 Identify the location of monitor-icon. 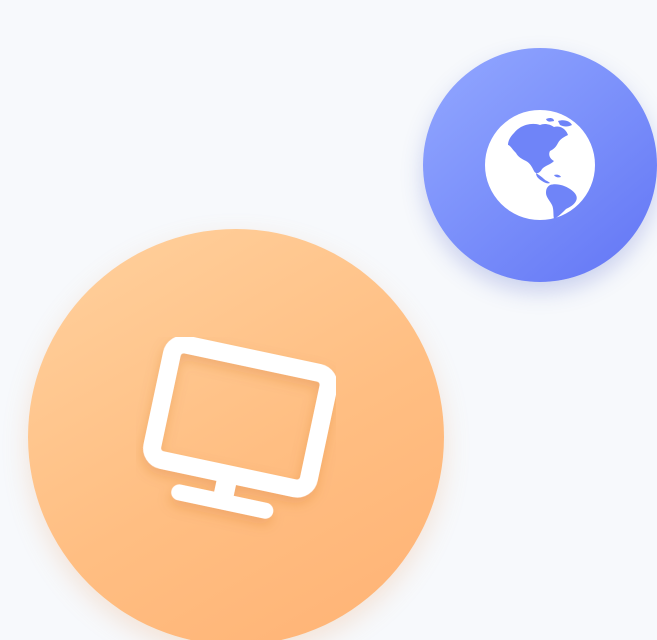
(239, 428).